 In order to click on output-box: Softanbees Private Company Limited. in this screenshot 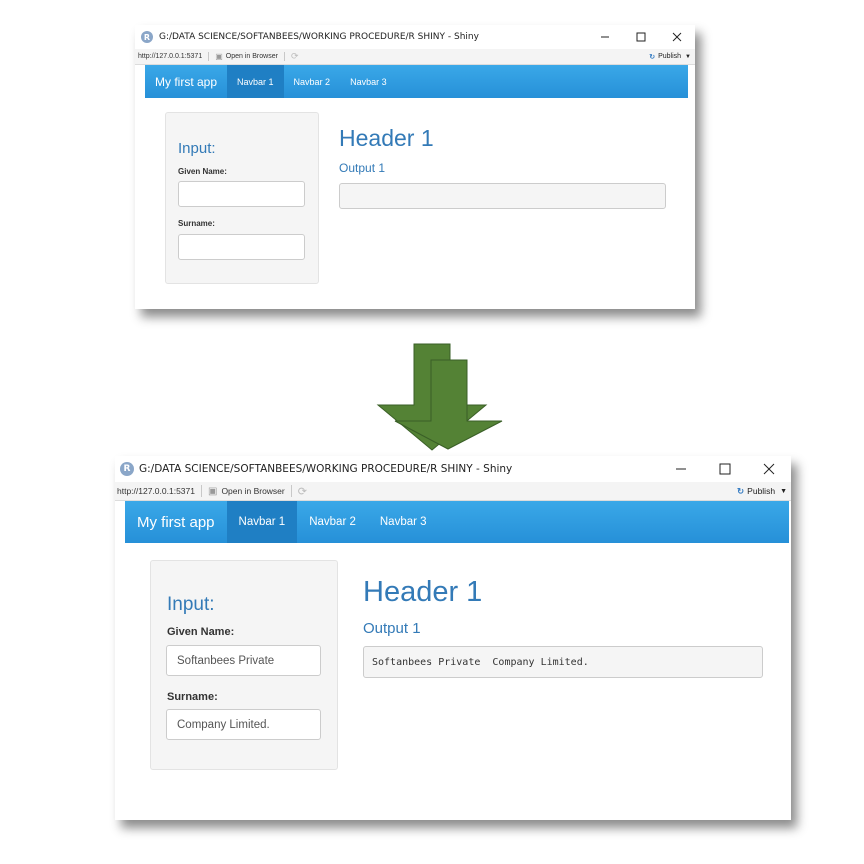, I will do `click(563, 662)`.